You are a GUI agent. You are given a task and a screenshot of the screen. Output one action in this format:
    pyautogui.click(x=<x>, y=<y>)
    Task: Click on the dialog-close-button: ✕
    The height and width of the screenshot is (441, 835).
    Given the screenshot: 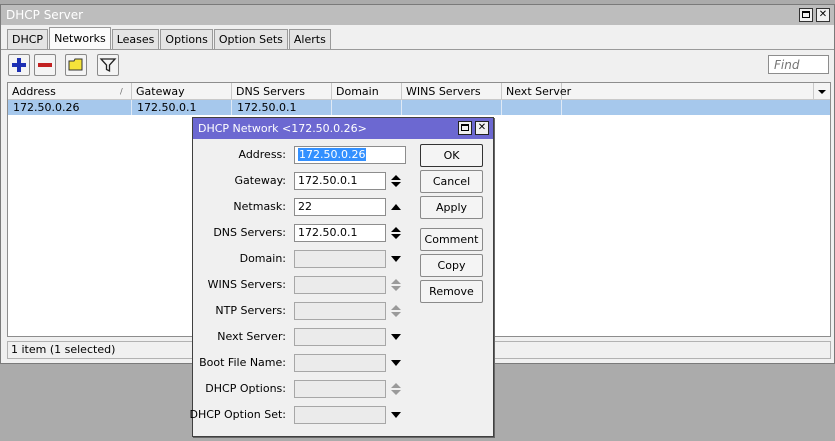 What is the action you would take?
    pyautogui.click(x=482, y=128)
    